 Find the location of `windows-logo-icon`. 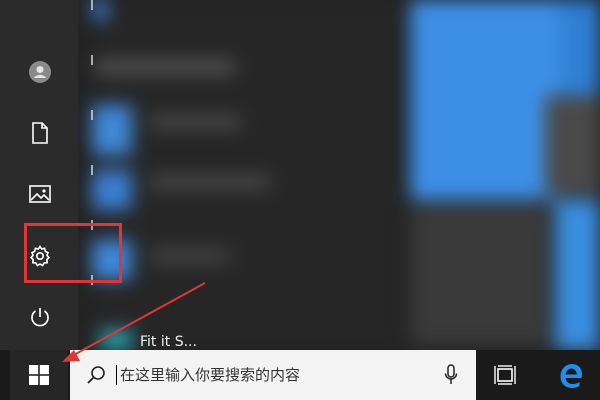

windows-logo-icon is located at coordinates (39, 375).